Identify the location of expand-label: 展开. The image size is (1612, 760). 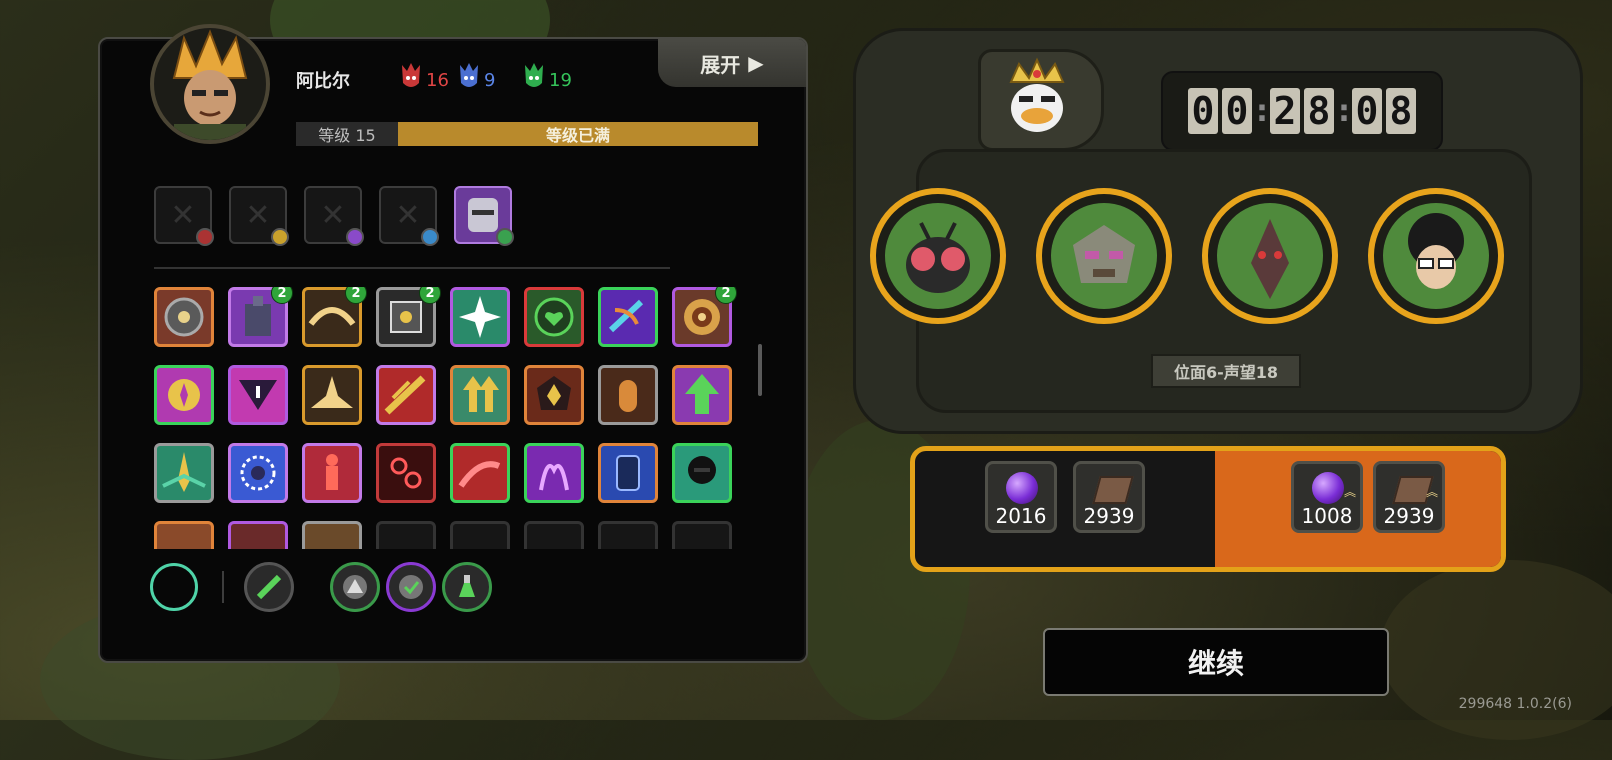
(720, 64).